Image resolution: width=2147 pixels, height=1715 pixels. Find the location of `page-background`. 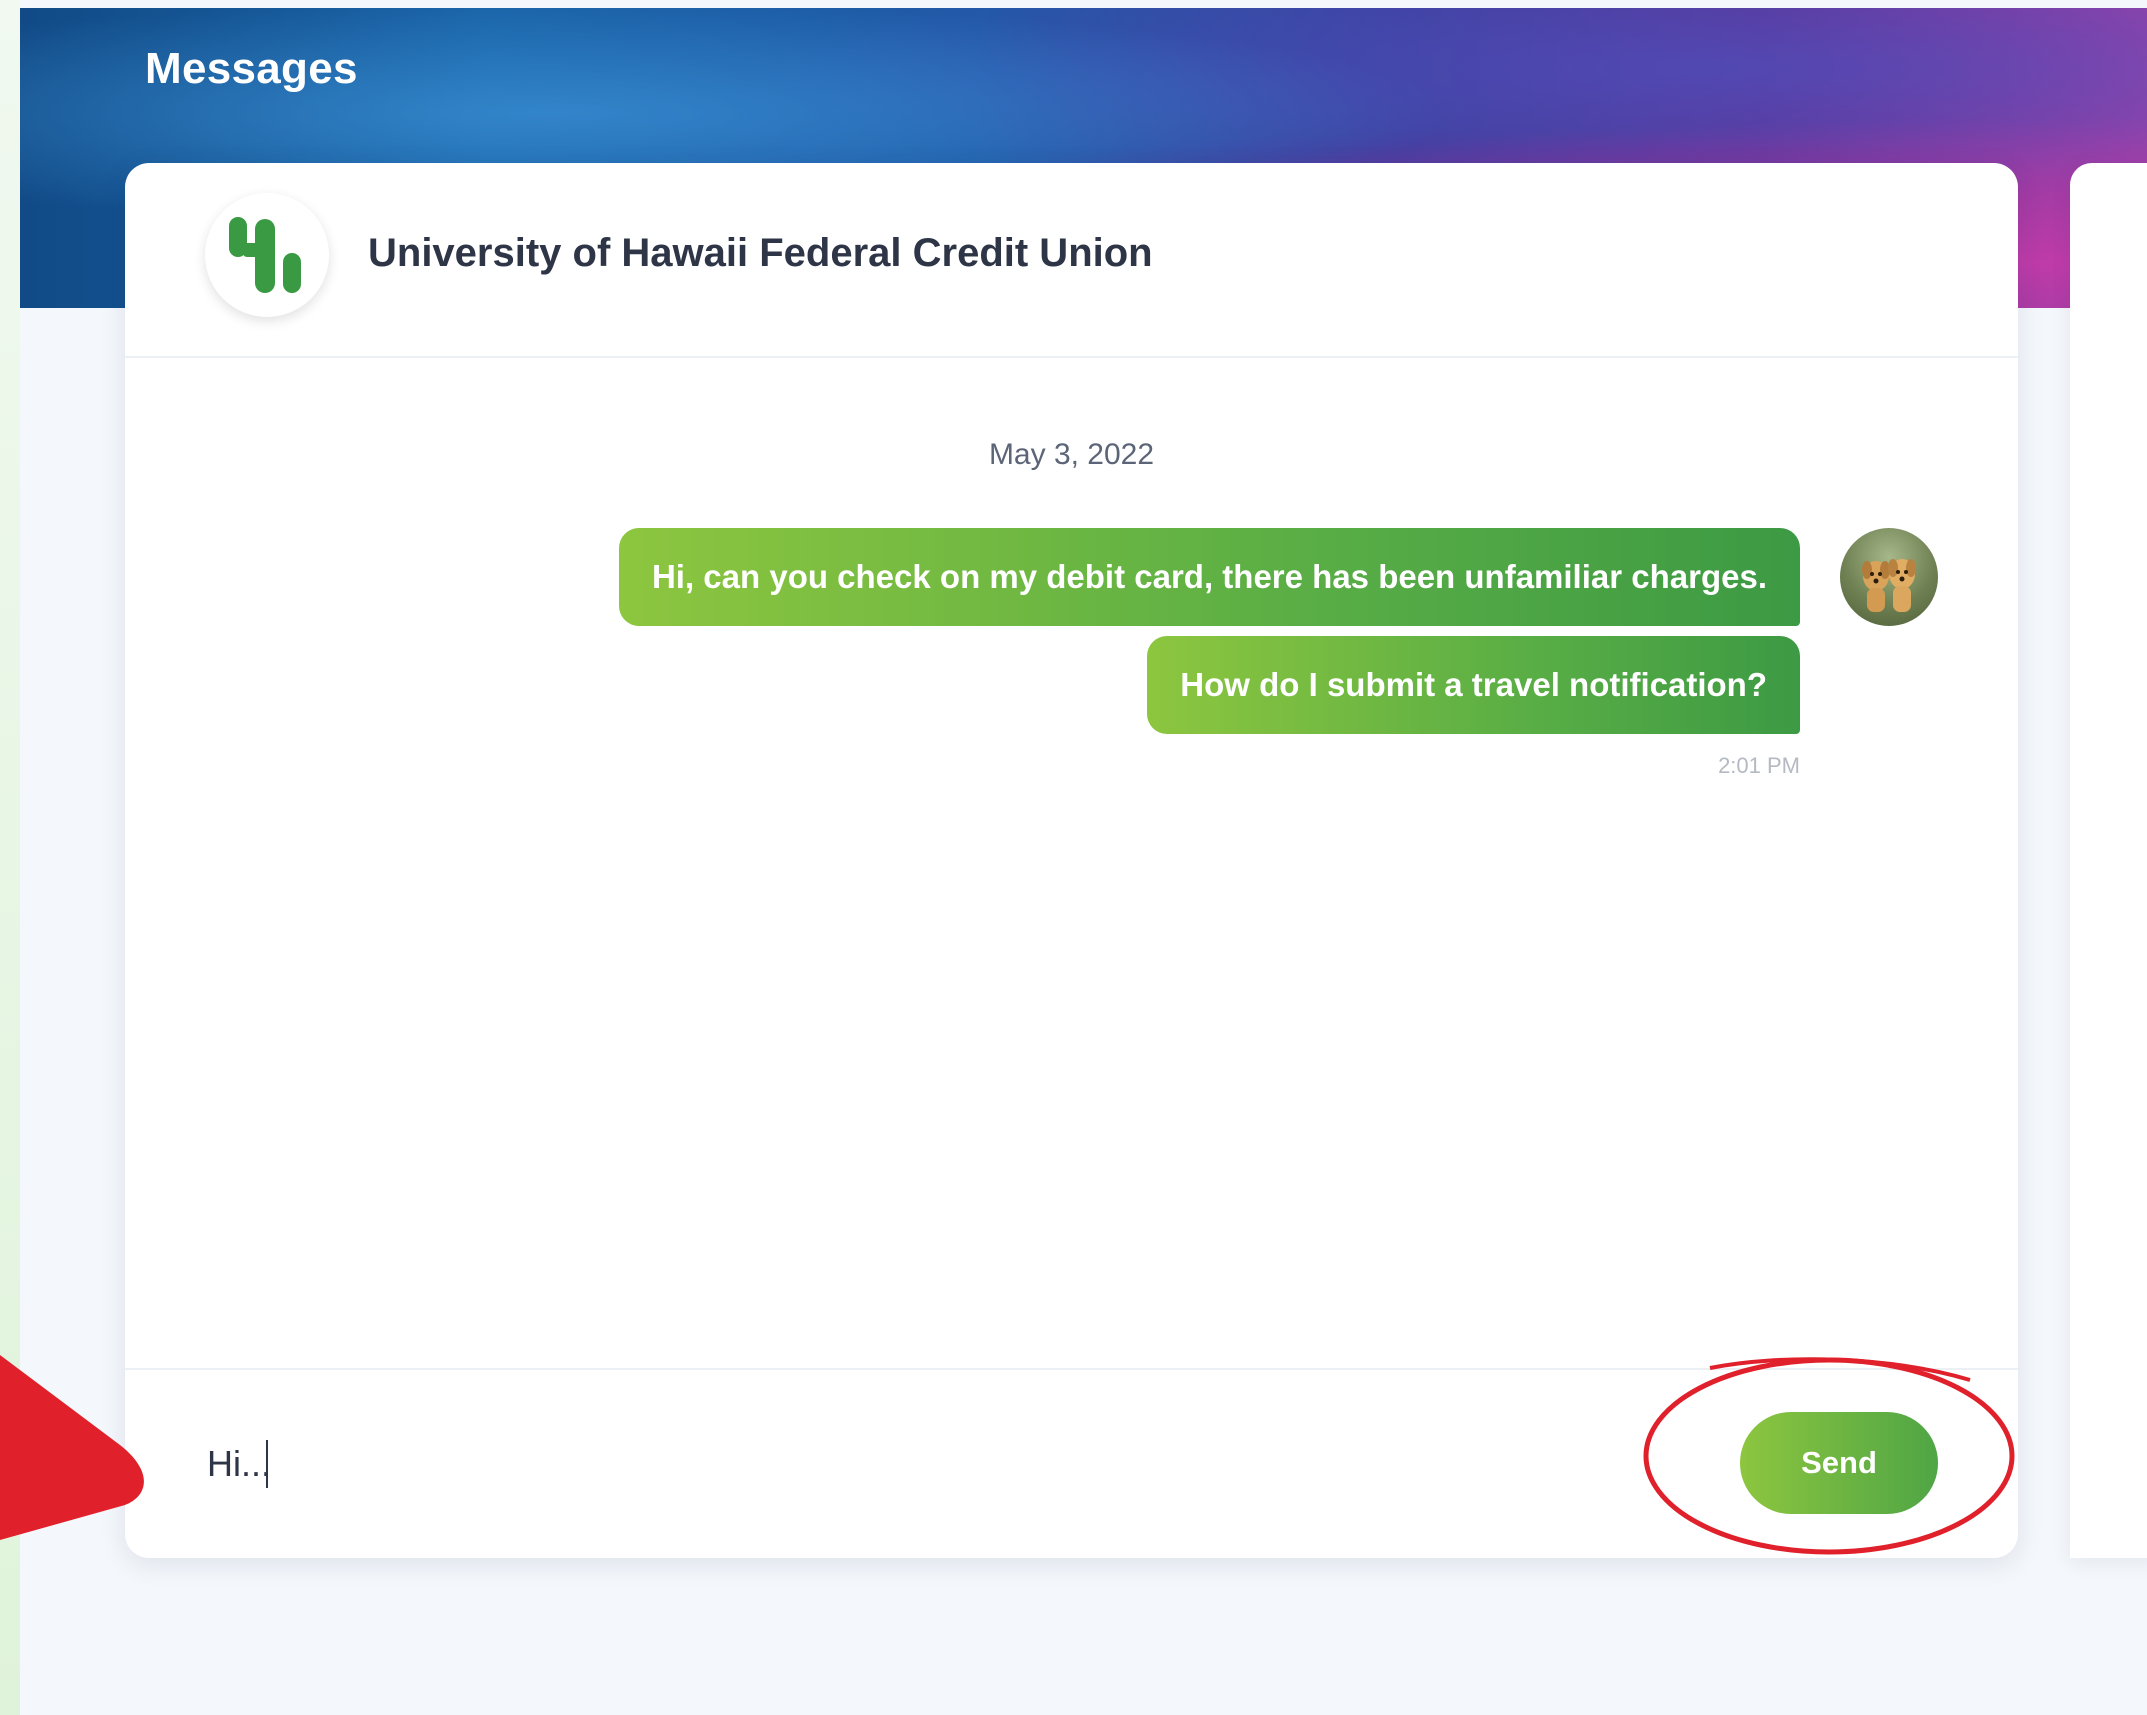

page-background is located at coordinates (1083, 1636).